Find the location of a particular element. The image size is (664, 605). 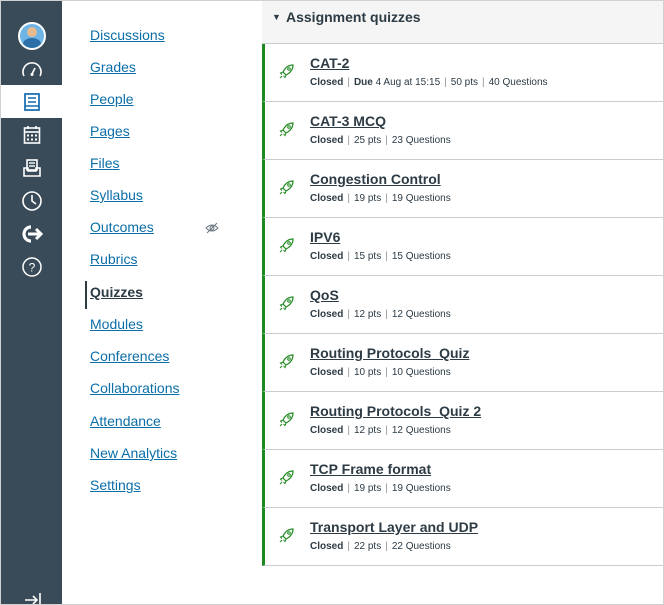

quiz-group-header: ▼ Assignment quizzes is located at coordinates (462, 22).